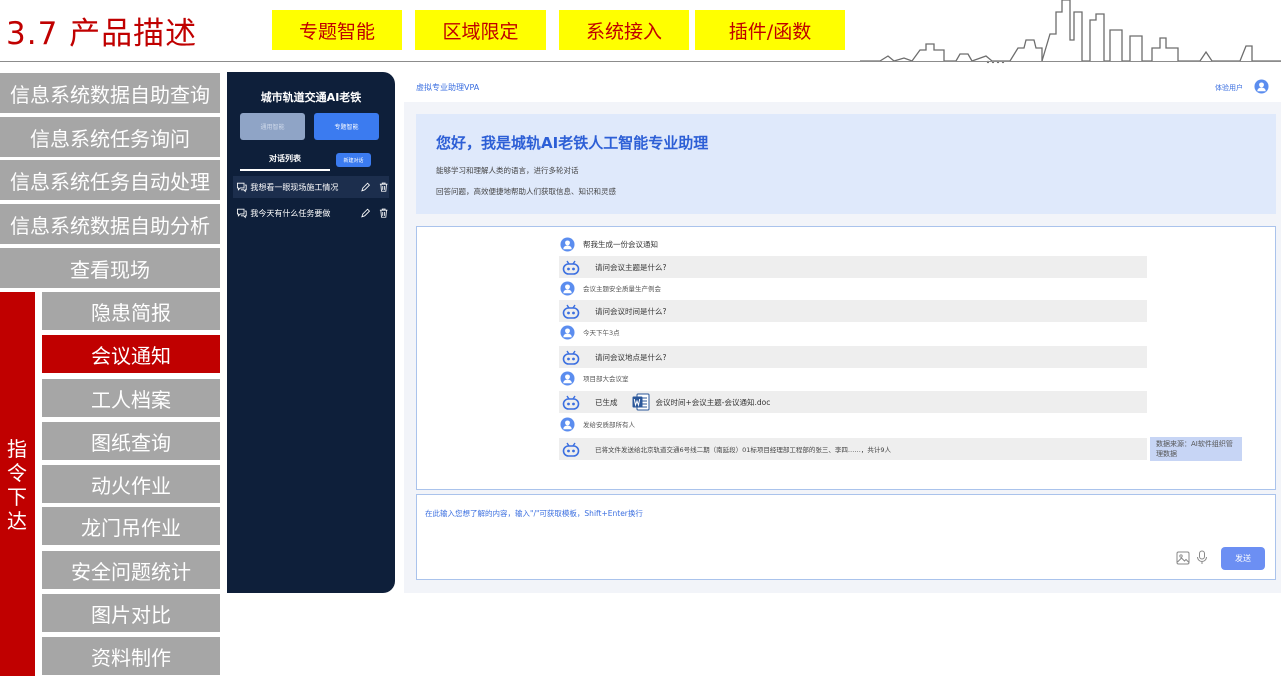 The image size is (1281, 700). I want to click on user-message-text: 发给安质部所有人, so click(609, 425).